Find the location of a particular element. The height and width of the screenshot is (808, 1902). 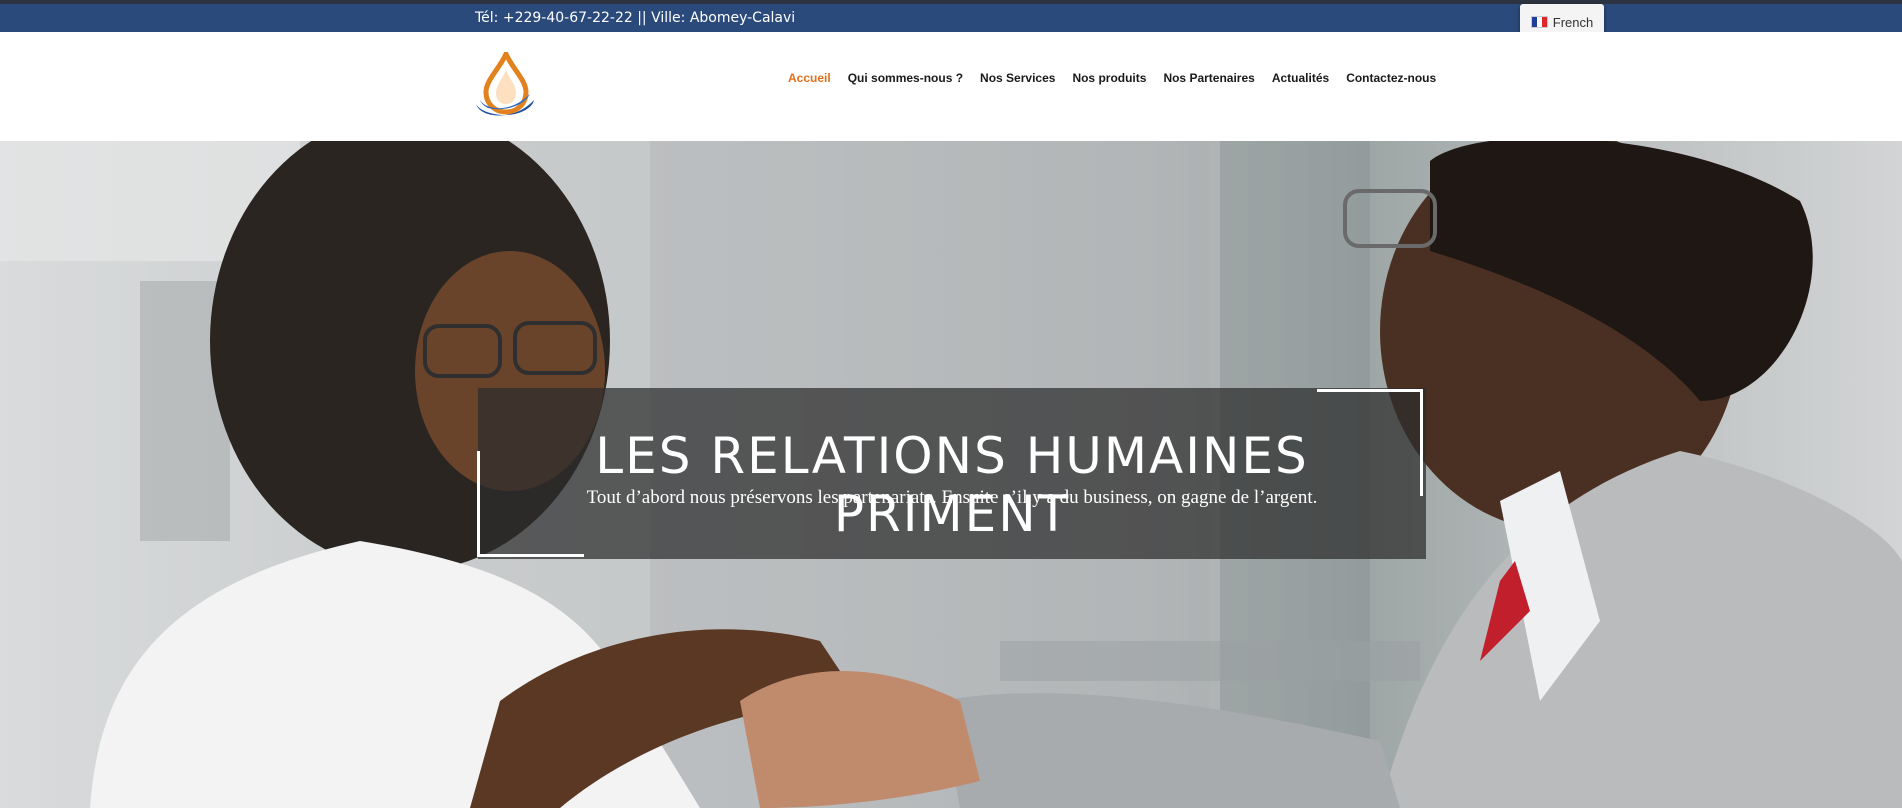

french-flag-icon is located at coordinates (1539, 22).